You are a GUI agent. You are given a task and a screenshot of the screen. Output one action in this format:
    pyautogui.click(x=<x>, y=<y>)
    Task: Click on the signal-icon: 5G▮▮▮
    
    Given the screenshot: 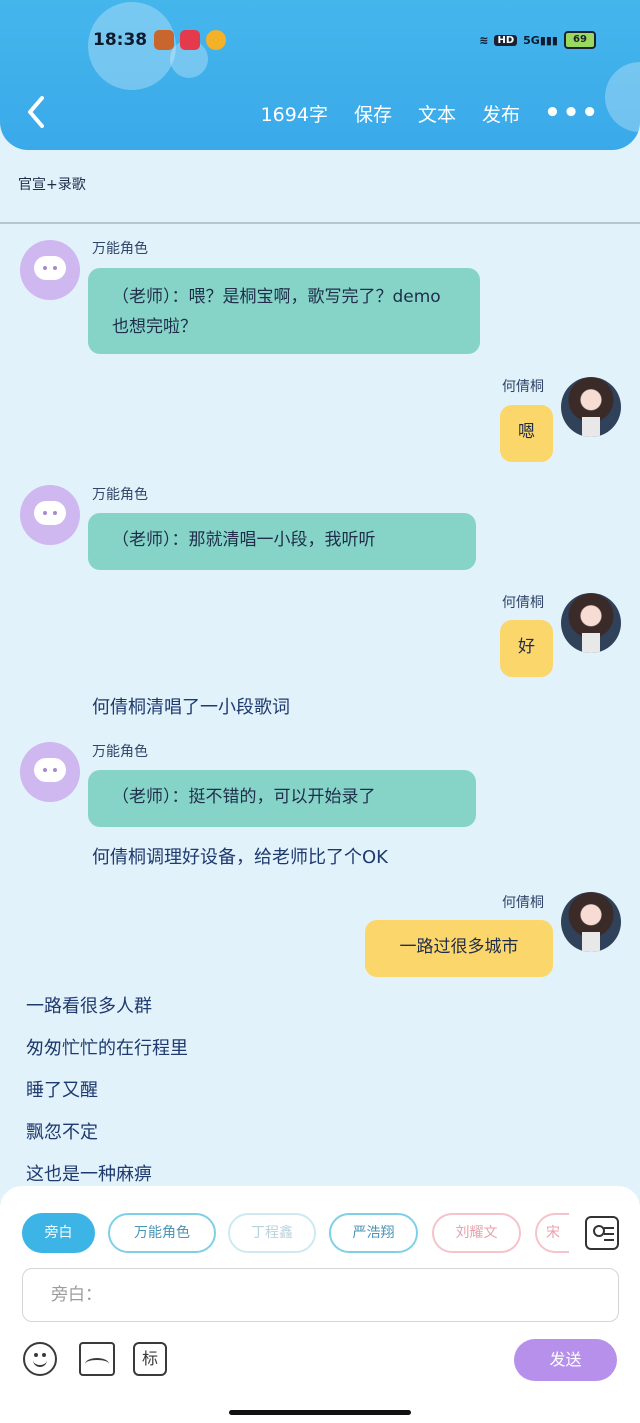 What is the action you would take?
    pyautogui.click(x=540, y=40)
    